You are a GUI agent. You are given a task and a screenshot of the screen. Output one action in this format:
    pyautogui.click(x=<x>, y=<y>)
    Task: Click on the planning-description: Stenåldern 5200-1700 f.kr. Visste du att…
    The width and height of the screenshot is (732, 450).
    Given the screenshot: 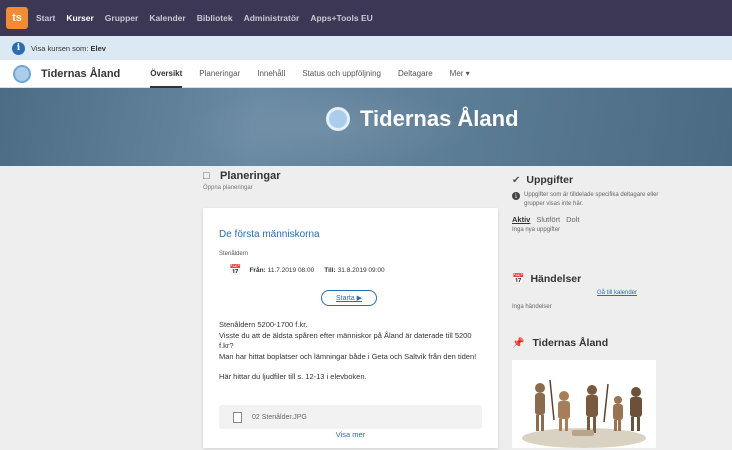 What is the action you would take?
    pyautogui.click(x=351, y=351)
    